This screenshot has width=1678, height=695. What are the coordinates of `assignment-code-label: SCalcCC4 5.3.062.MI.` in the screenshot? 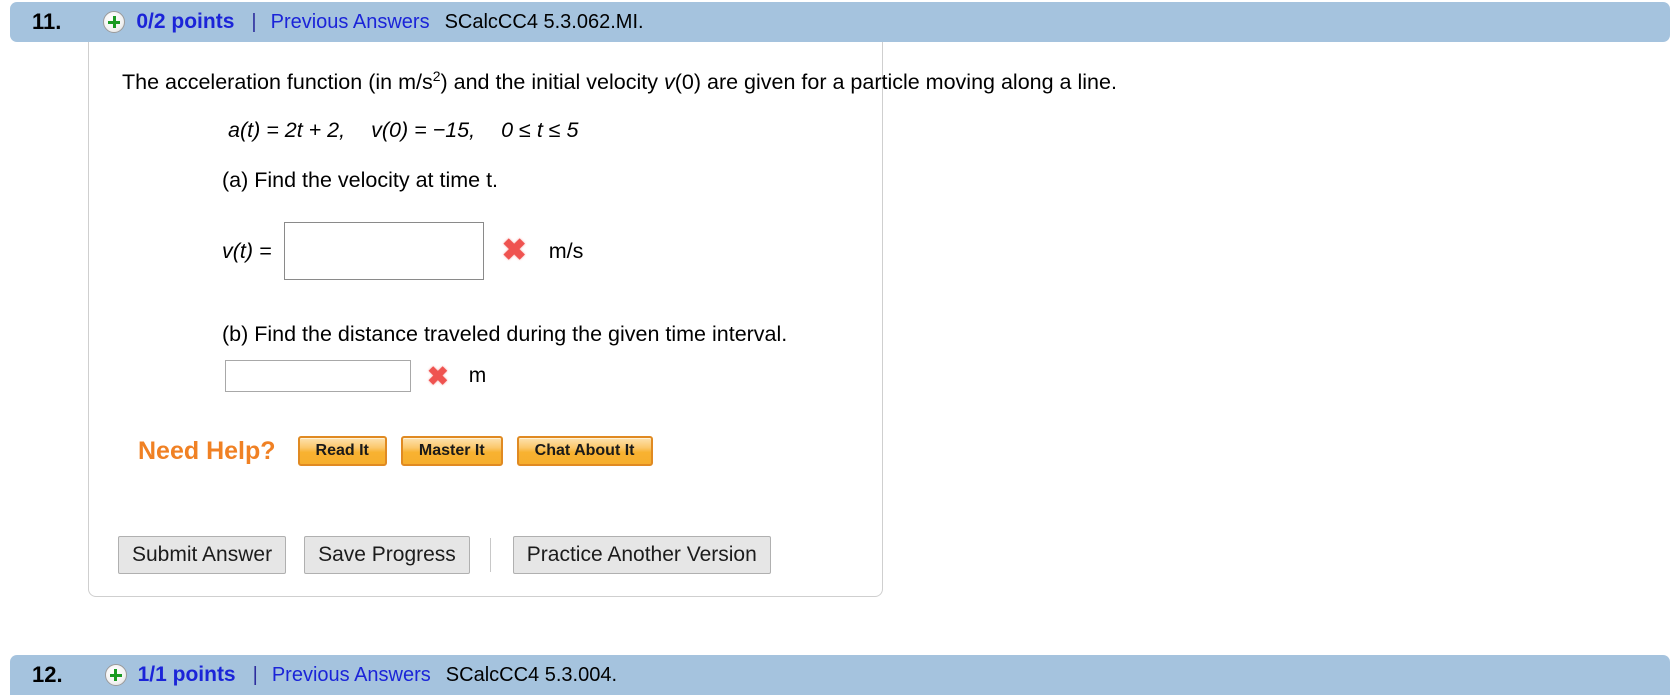 It's located at (544, 21).